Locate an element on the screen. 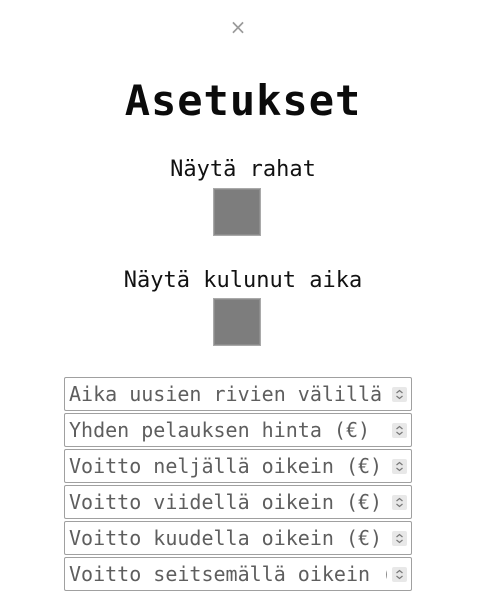 The height and width of the screenshot is (606, 486). prize-five-input is located at coordinates (226, 502).